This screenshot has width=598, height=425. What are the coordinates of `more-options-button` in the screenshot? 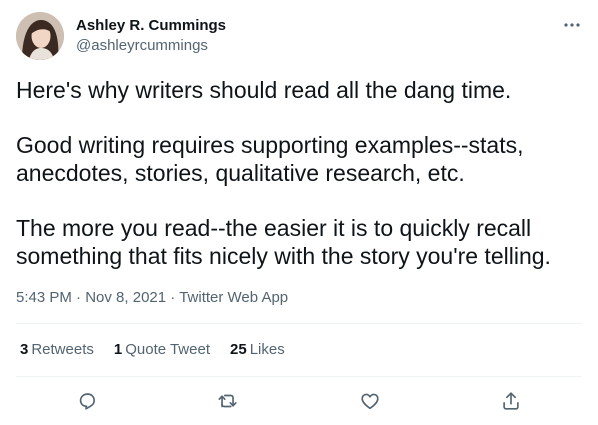 It's located at (572, 25).